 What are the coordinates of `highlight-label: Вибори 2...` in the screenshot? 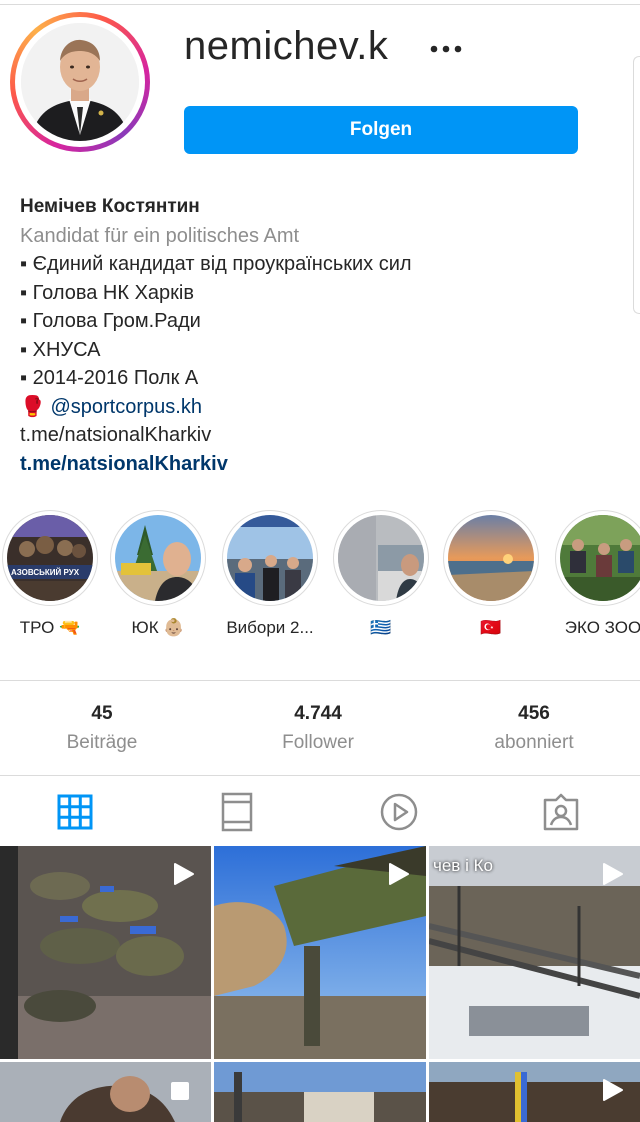 It's located at (270, 627).